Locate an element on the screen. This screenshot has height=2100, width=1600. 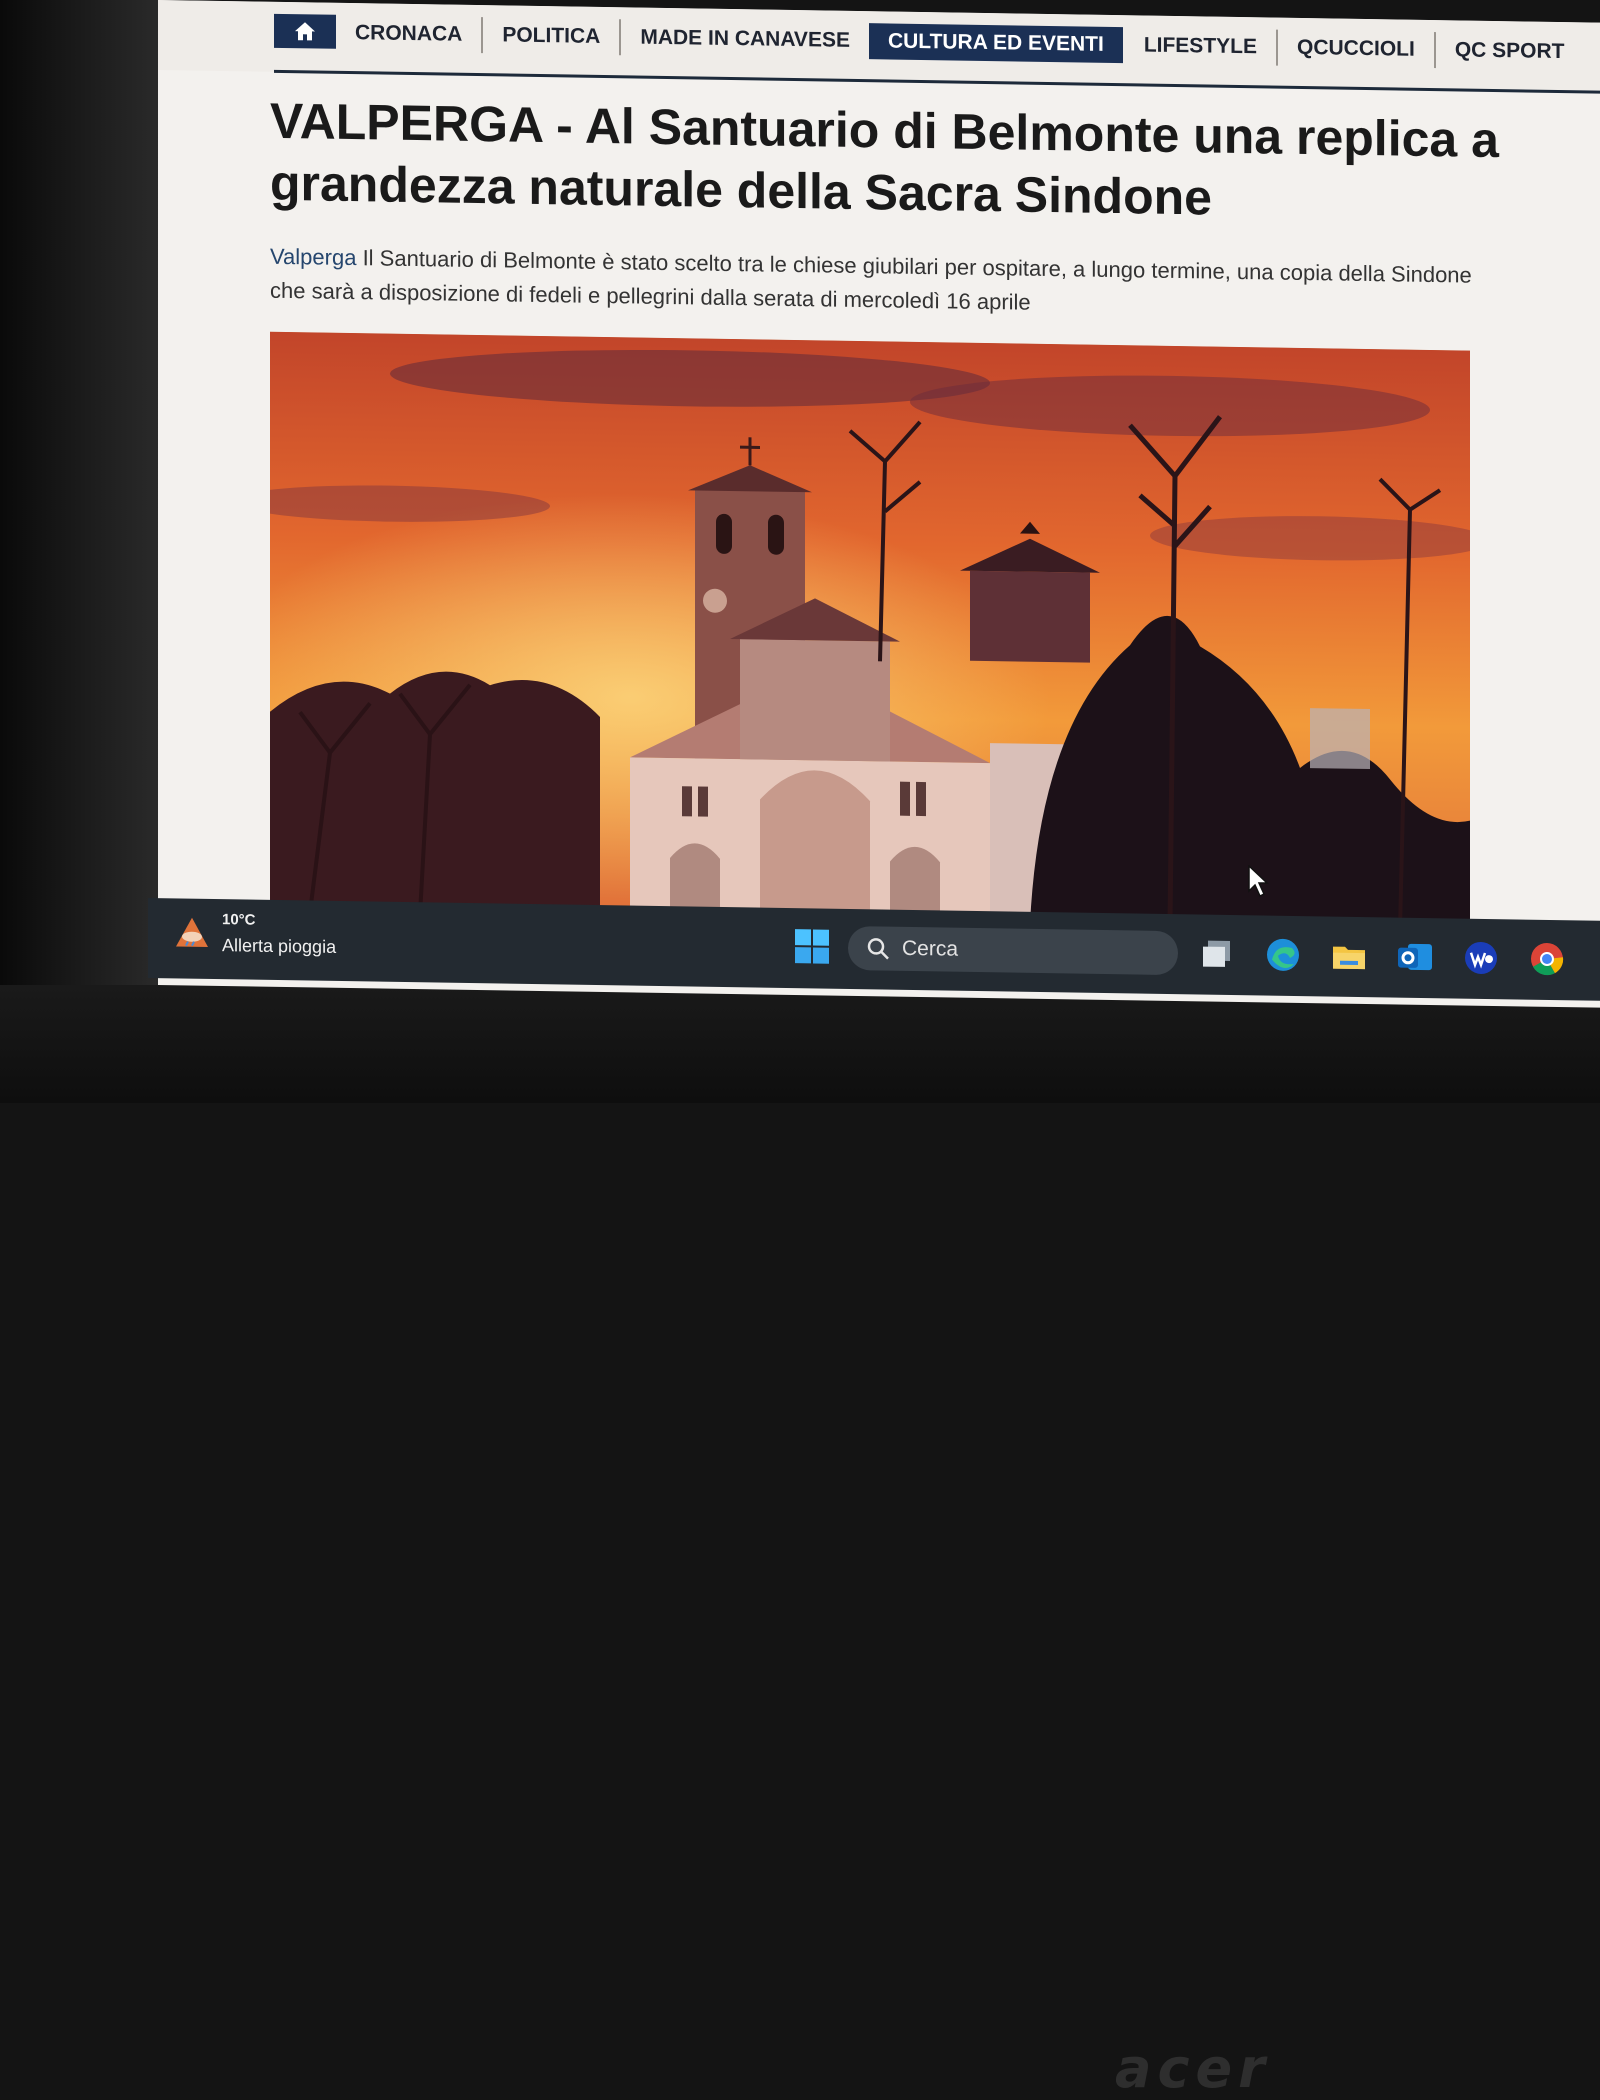
taskbar-search: Cerca is located at coordinates (1013, 950).